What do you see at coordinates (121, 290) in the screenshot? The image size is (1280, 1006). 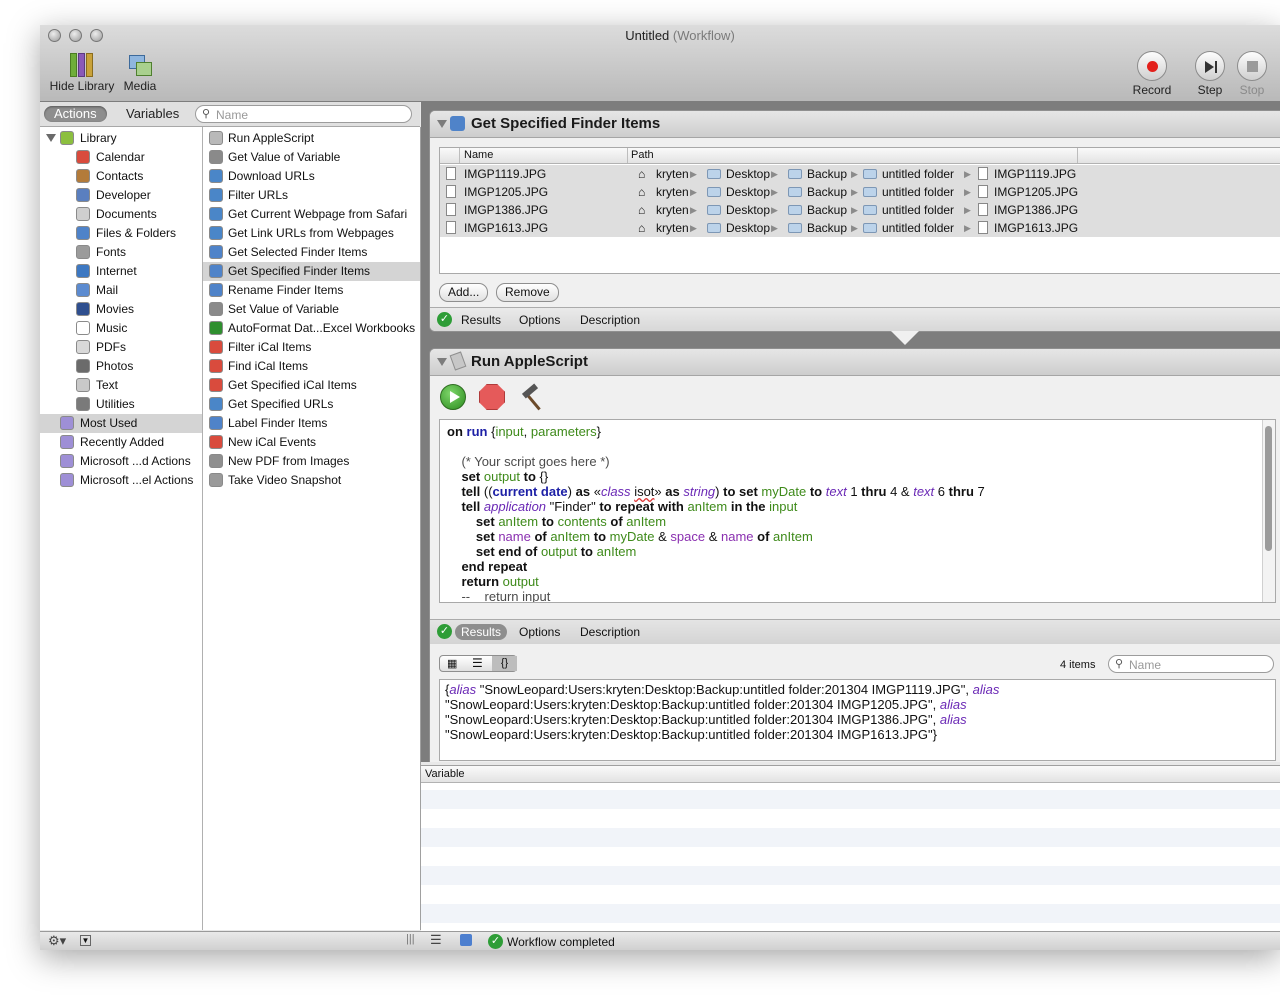 I see `library-item: Mail` at bounding box center [121, 290].